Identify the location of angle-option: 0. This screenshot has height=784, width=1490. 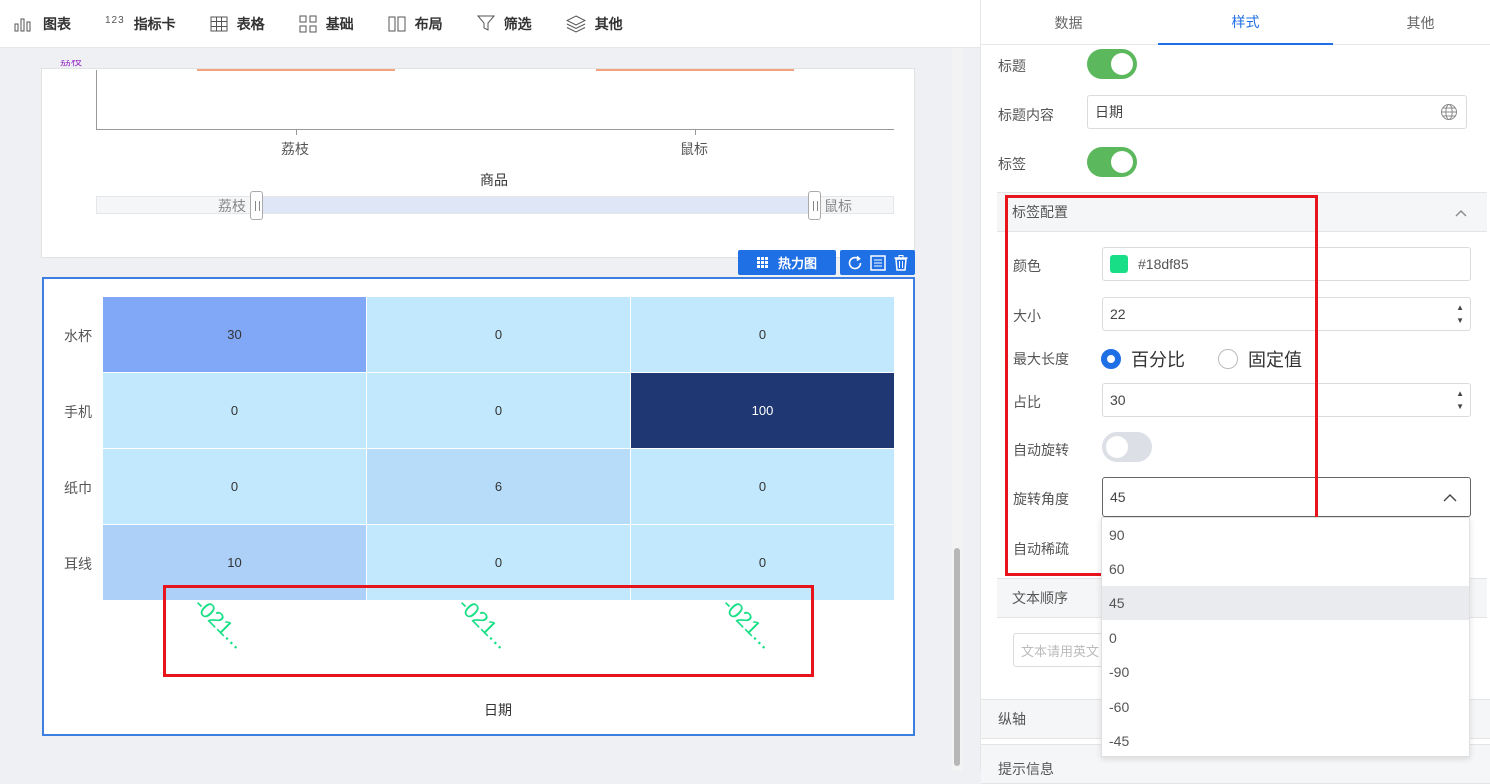
(1285, 638).